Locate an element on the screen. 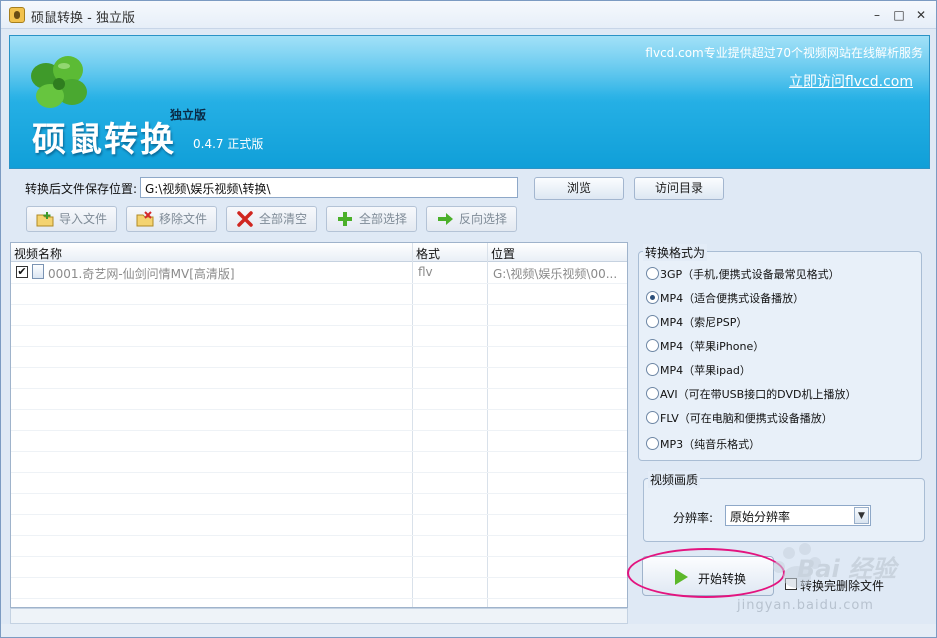  minimize-button: – is located at coordinates (877, 15).